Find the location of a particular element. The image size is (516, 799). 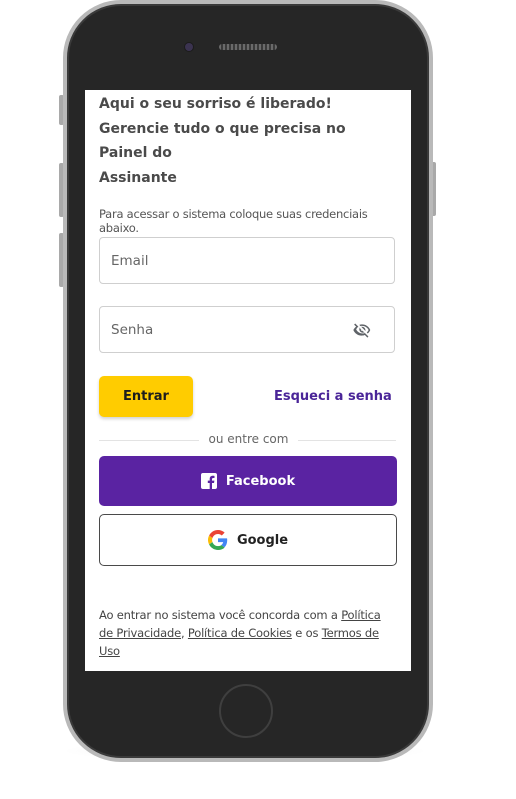

google-icon is located at coordinates (217, 540).